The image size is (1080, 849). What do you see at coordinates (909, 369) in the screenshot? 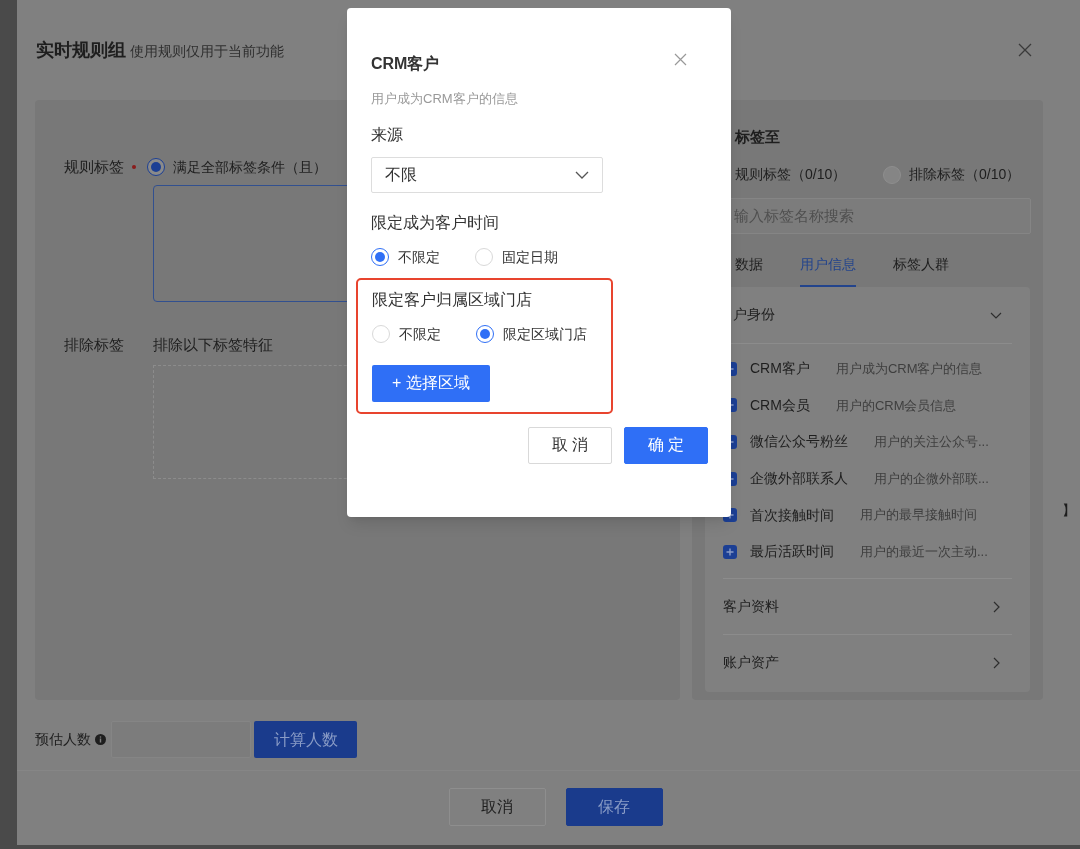
I see `tag-description: 用户成为CRM客户的信息` at bounding box center [909, 369].